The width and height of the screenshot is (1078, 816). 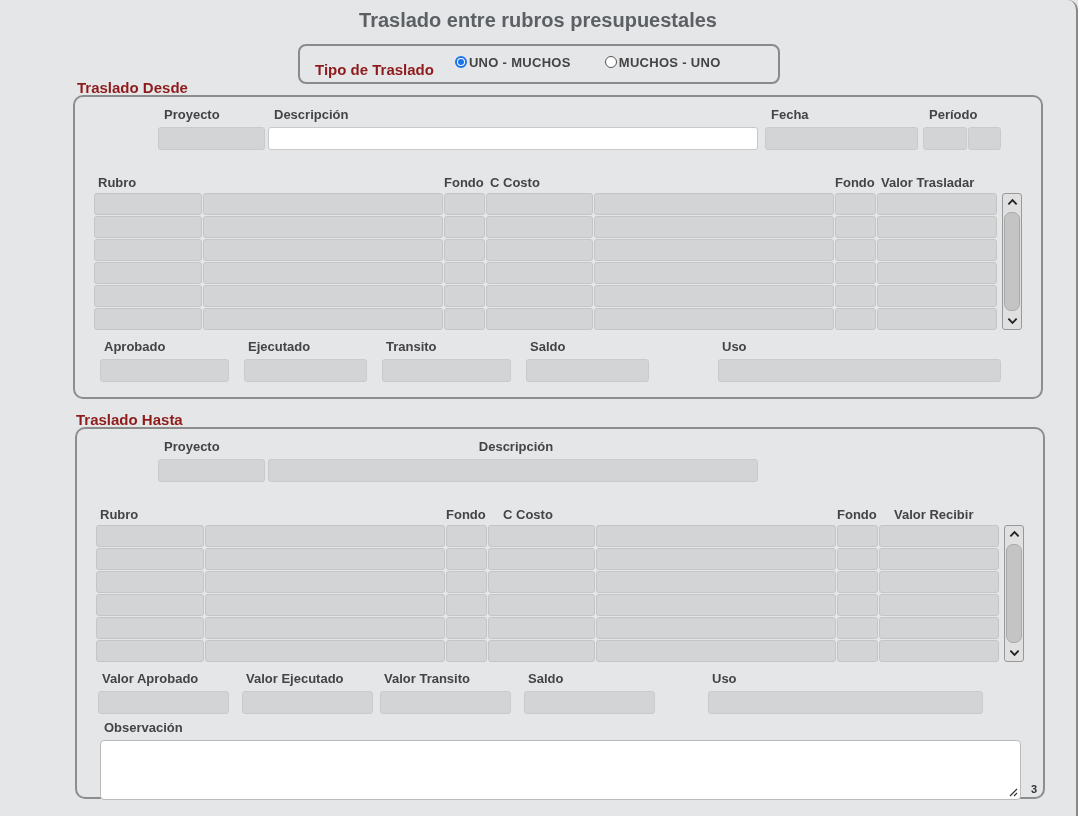 What do you see at coordinates (466, 515) in the screenshot?
I see `column-header: Fondo` at bounding box center [466, 515].